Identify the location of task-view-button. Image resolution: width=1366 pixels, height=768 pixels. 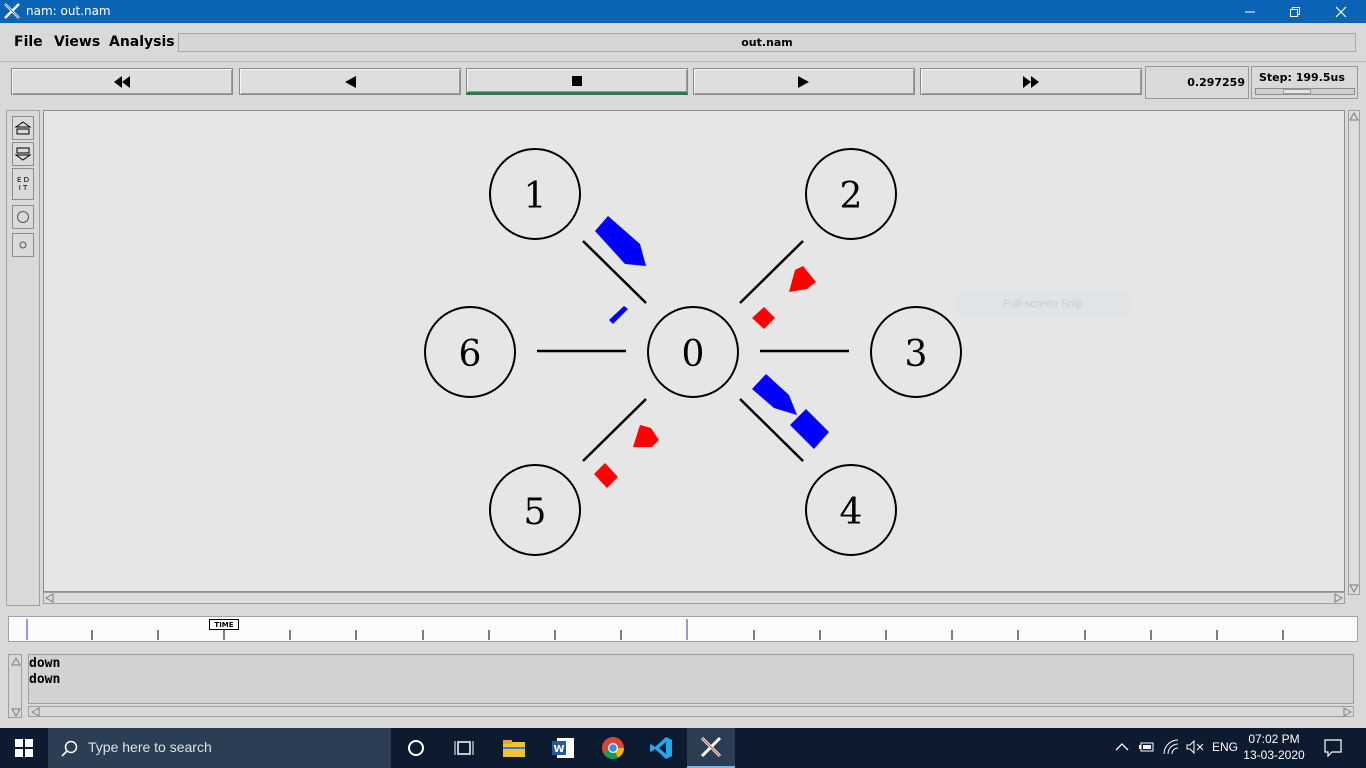
(464, 748).